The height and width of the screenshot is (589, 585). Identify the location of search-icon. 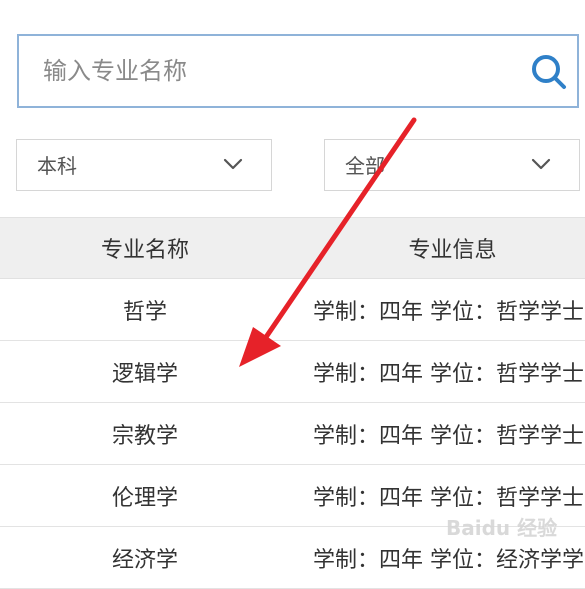
(549, 72).